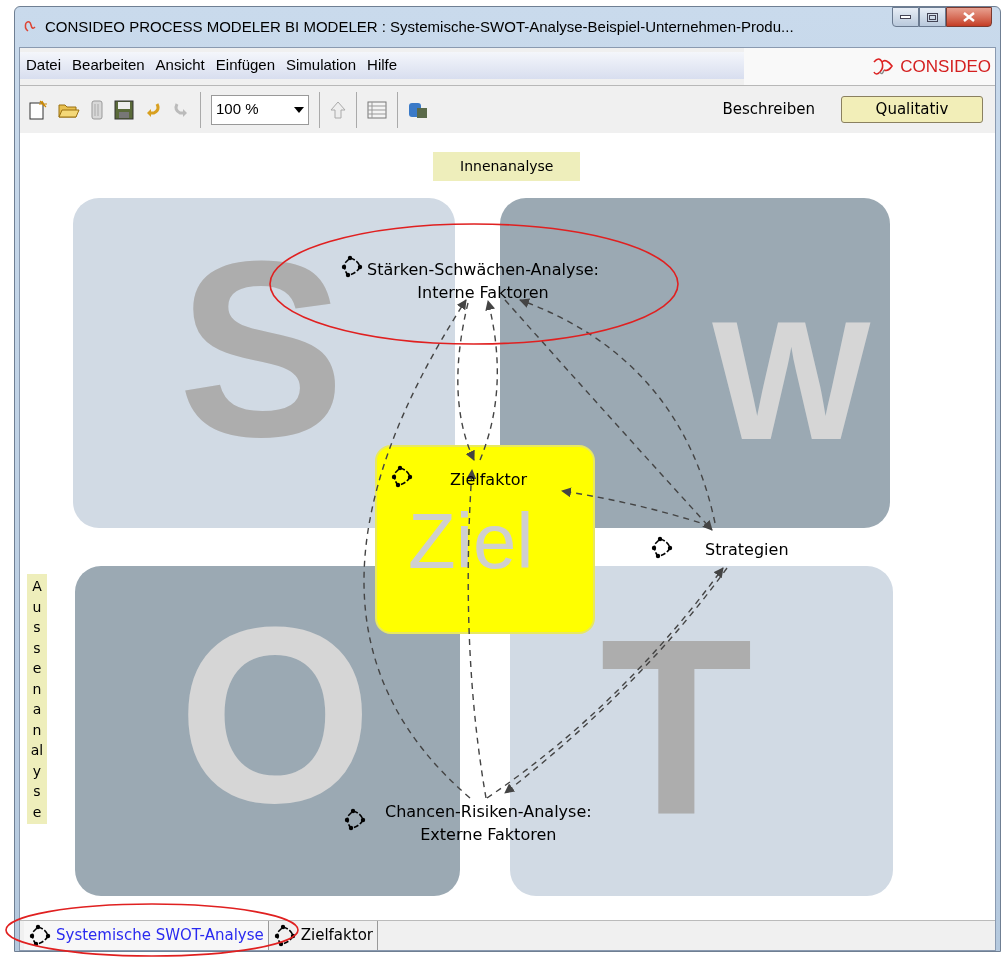  What do you see at coordinates (768, 109) in the screenshot?
I see `mode-button: Beschreiben` at bounding box center [768, 109].